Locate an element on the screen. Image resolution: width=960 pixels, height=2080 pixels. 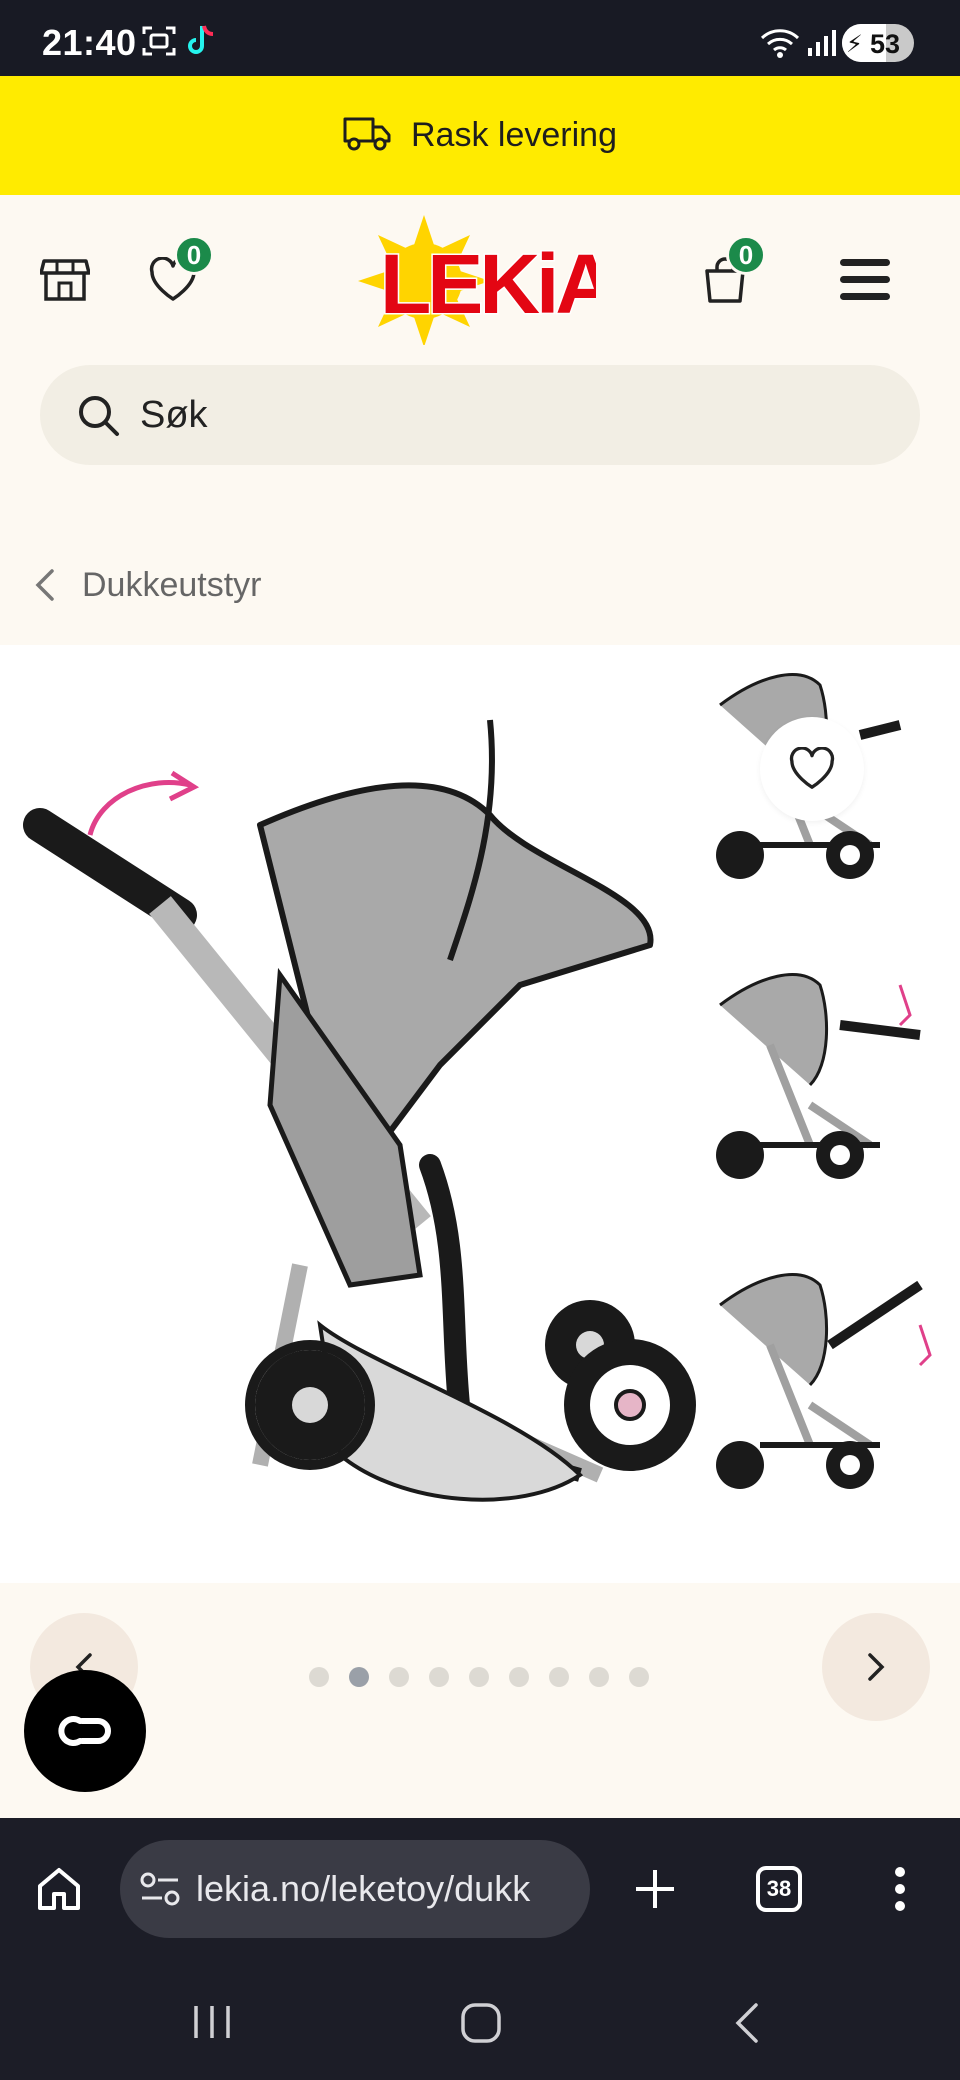
promo-text: Rask levering is located at coordinates (514, 135).